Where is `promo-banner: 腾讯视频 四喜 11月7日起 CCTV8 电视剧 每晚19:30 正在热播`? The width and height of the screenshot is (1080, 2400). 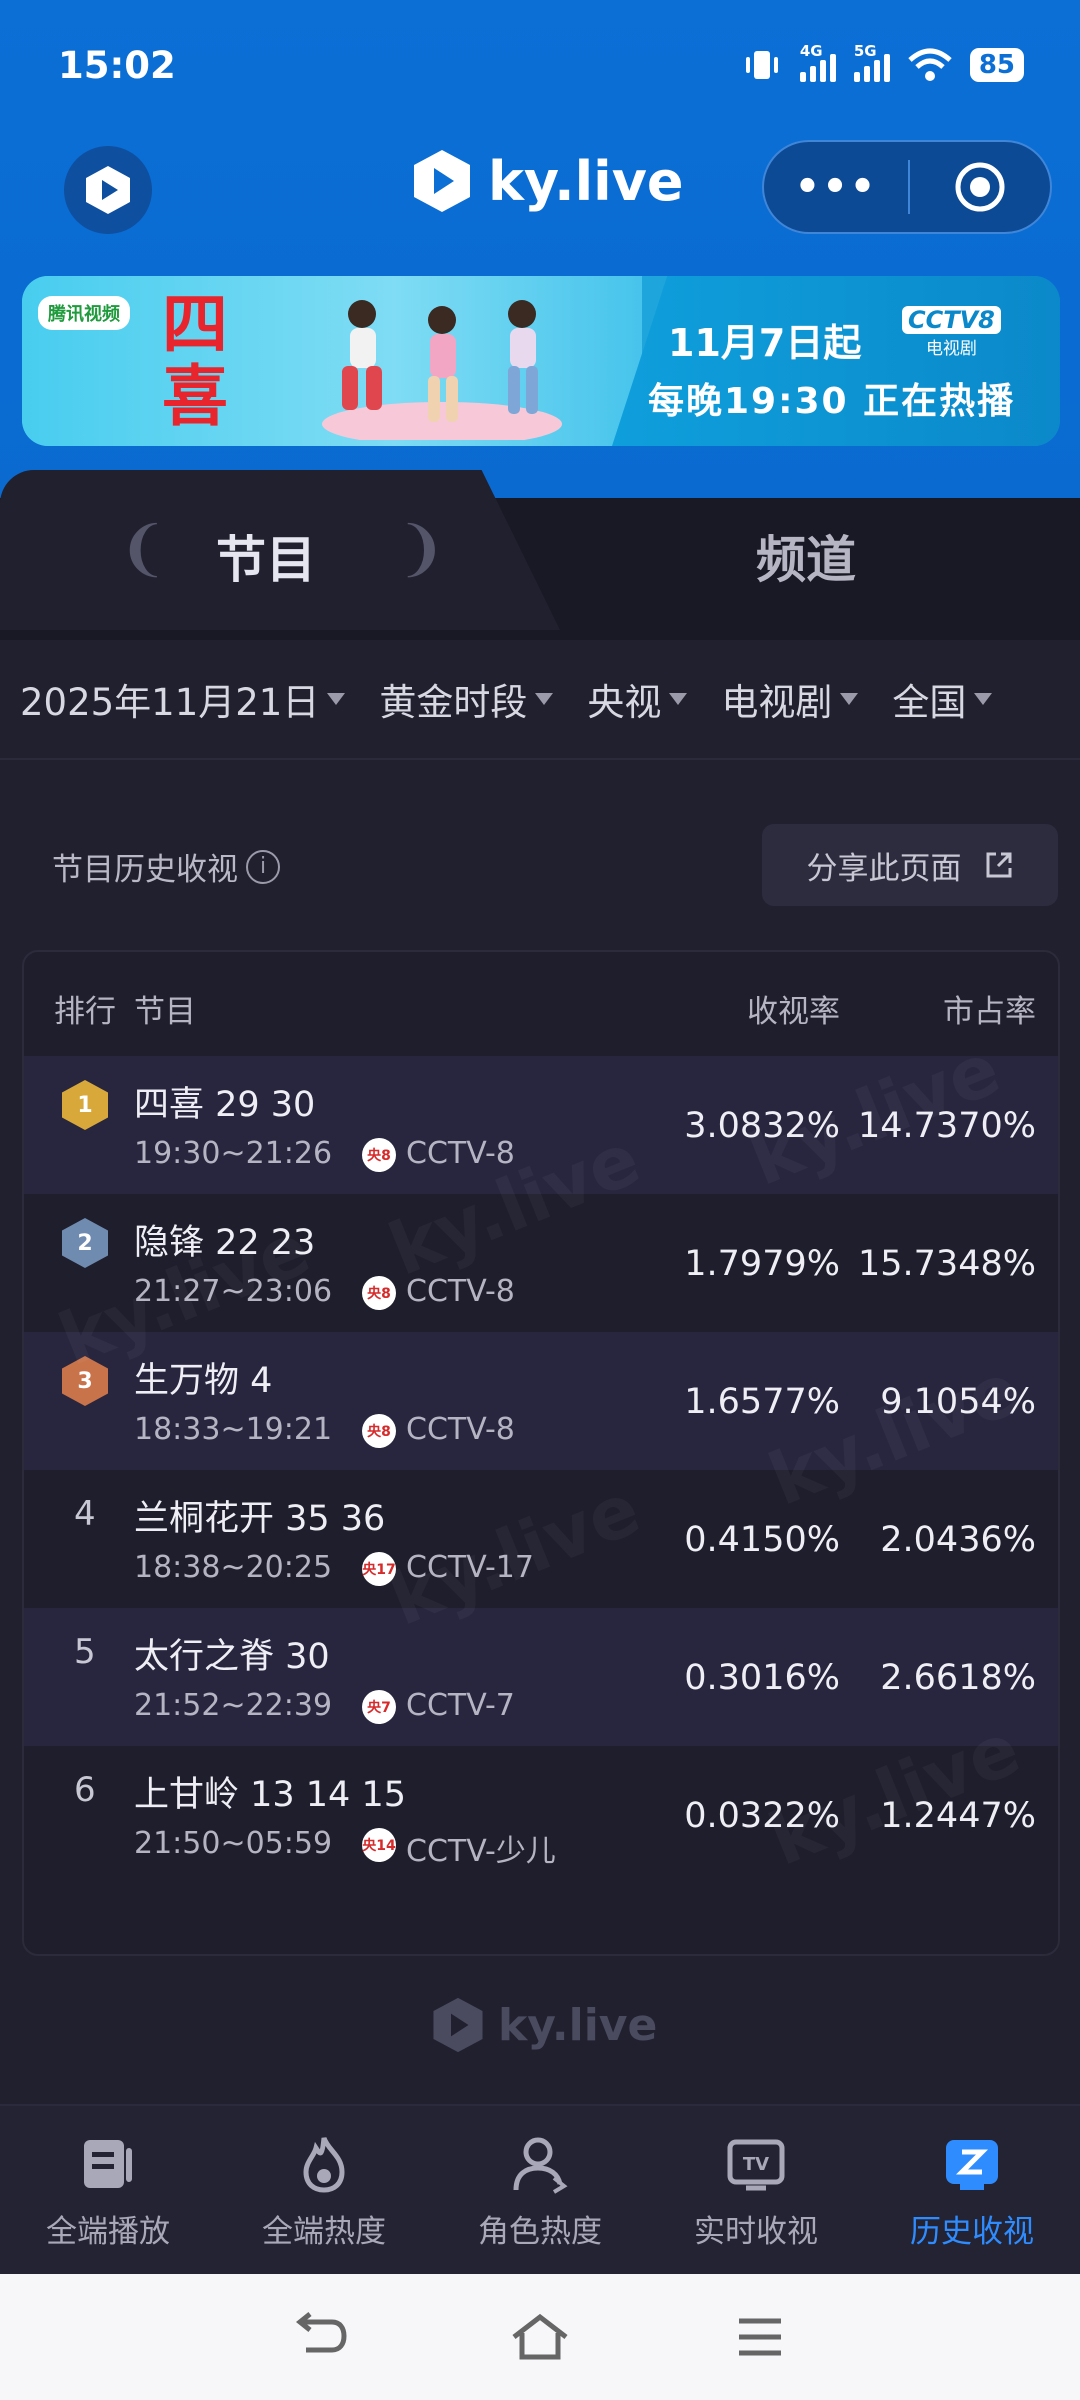
promo-banner: 腾讯视频 四喜 11月7日起 CCTV8 电视剧 每晚19:30 正在热播 is located at coordinates (541, 361).